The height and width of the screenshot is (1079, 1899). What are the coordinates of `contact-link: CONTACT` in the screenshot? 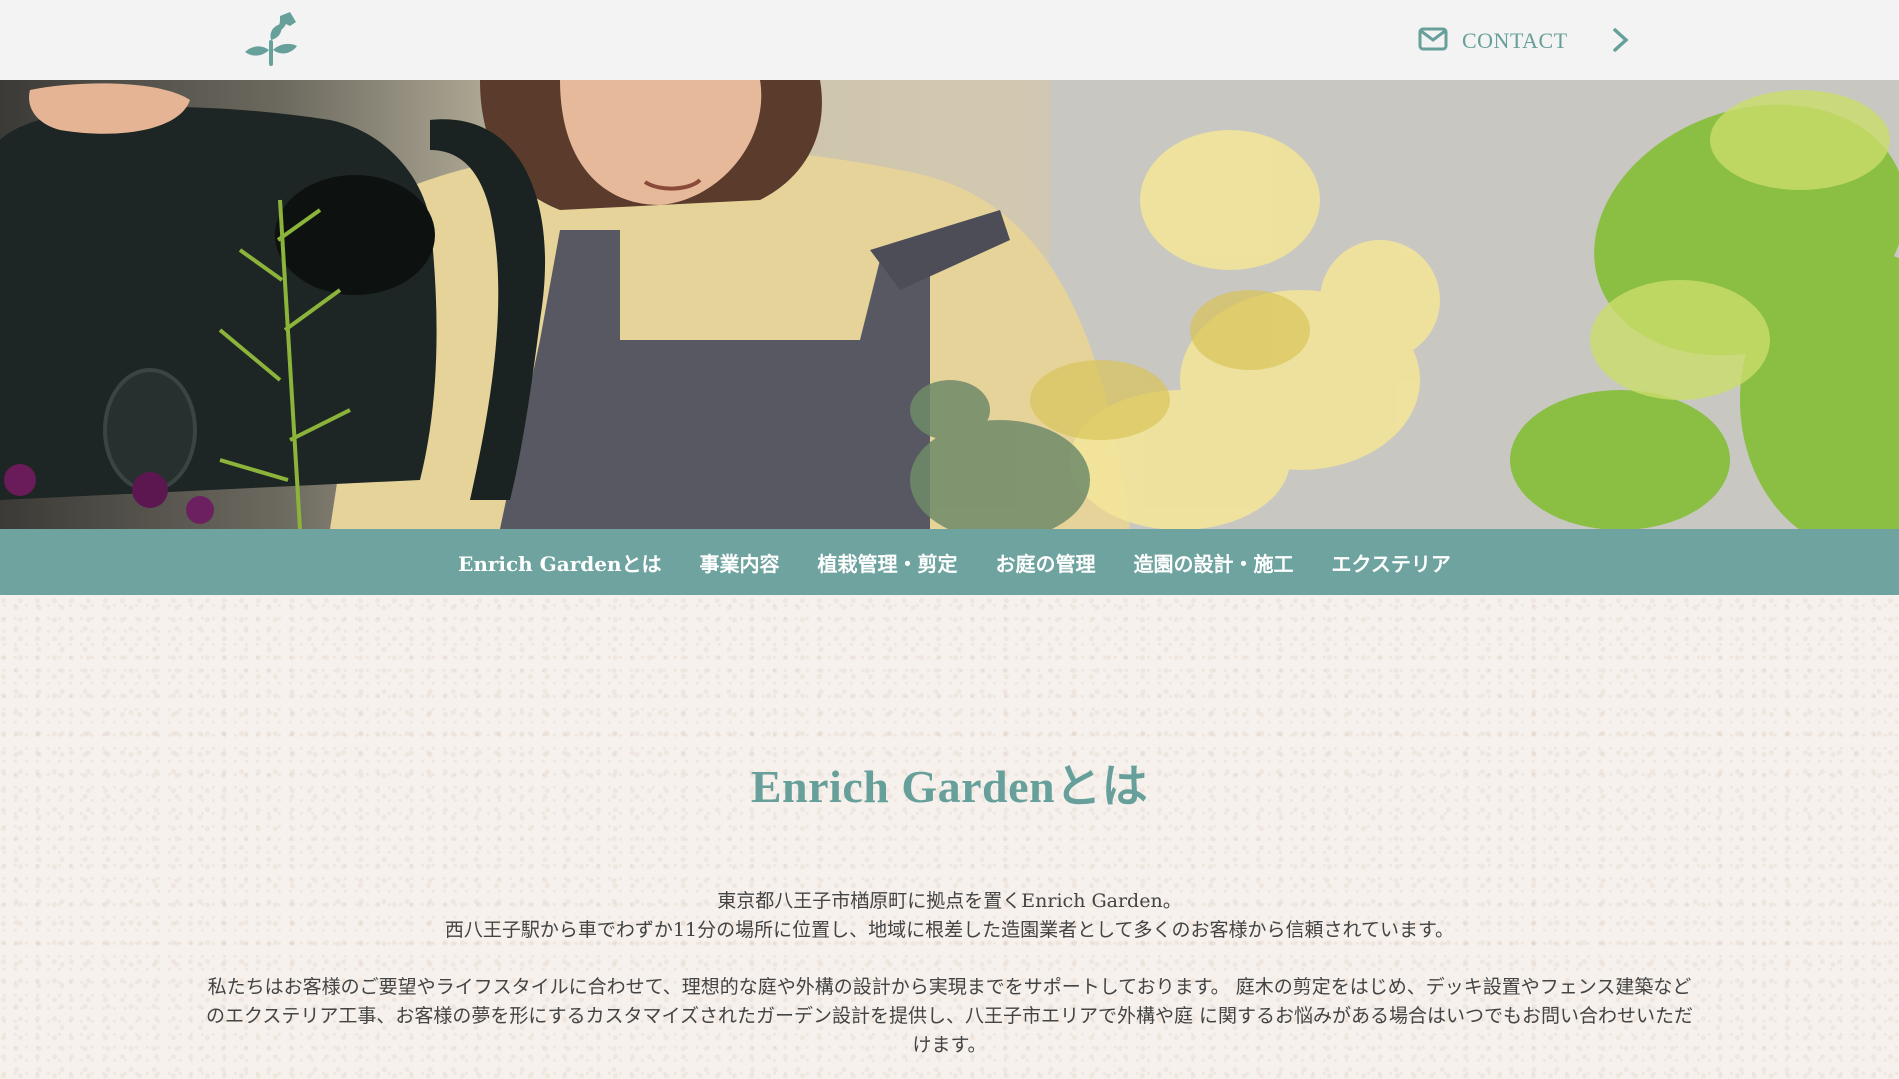 It's located at (1493, 41).